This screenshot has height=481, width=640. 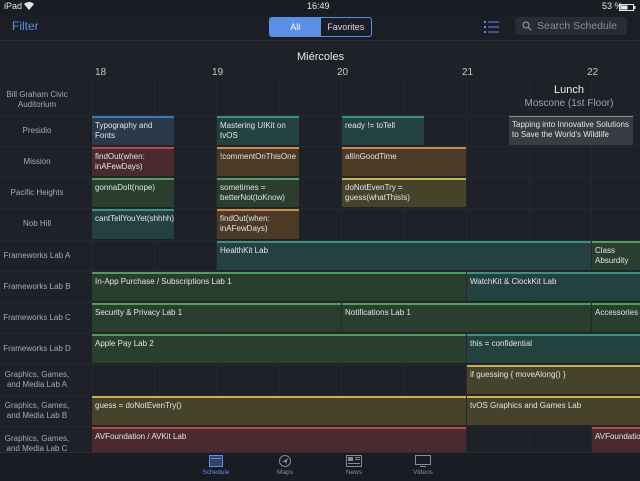 What do you see at coordinates (468, 72) in the screenshot?
I see `hour-label: 21` at bounding box center [468, 72].